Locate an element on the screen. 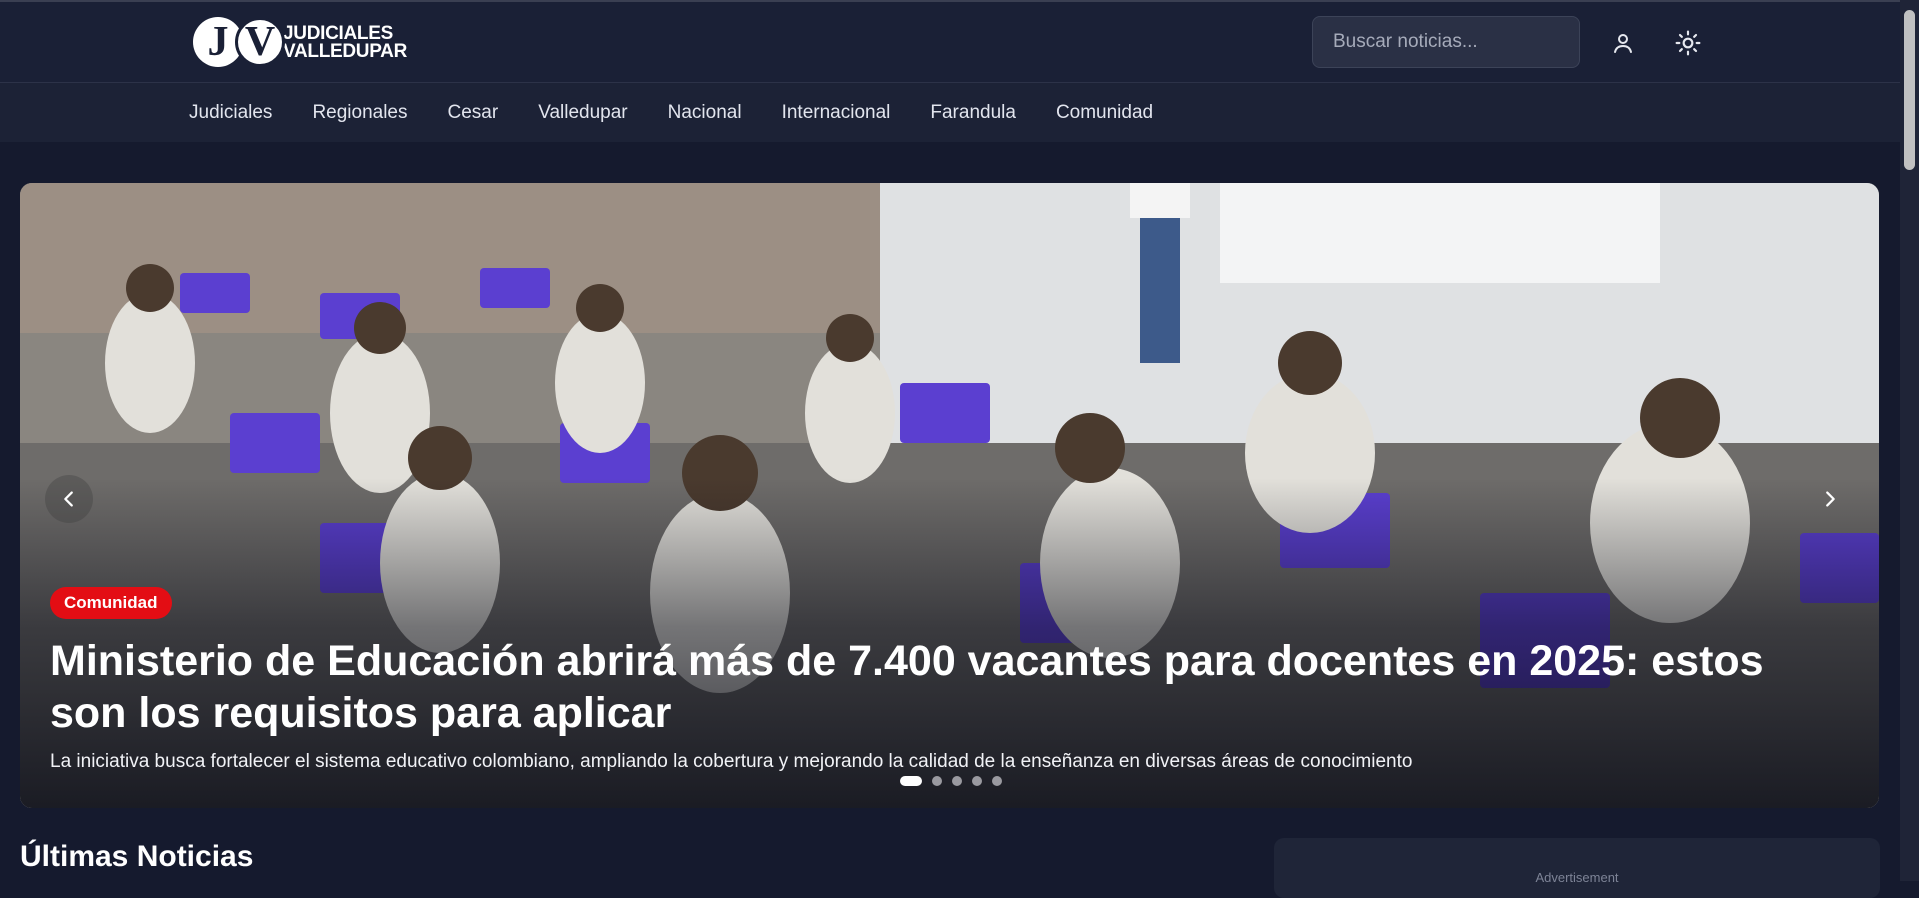 Image resolution: width=1919 pixels, height=898 pixels. theme-toggle-button is located at coordinates (1688, 43).